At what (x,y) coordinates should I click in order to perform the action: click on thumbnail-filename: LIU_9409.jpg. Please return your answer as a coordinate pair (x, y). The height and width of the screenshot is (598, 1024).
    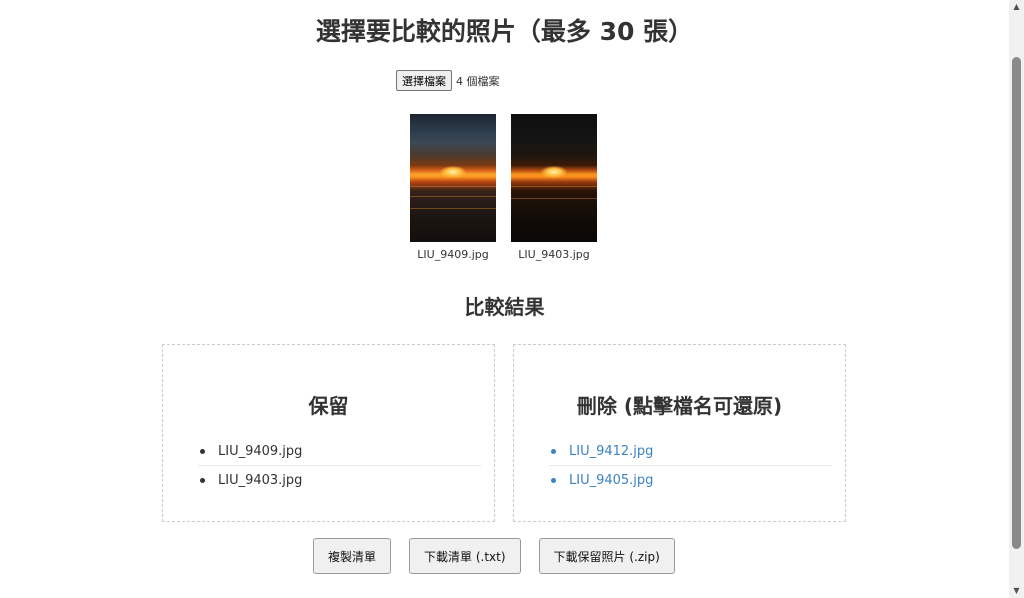
    Looking at the image, I should click on (453, 254).